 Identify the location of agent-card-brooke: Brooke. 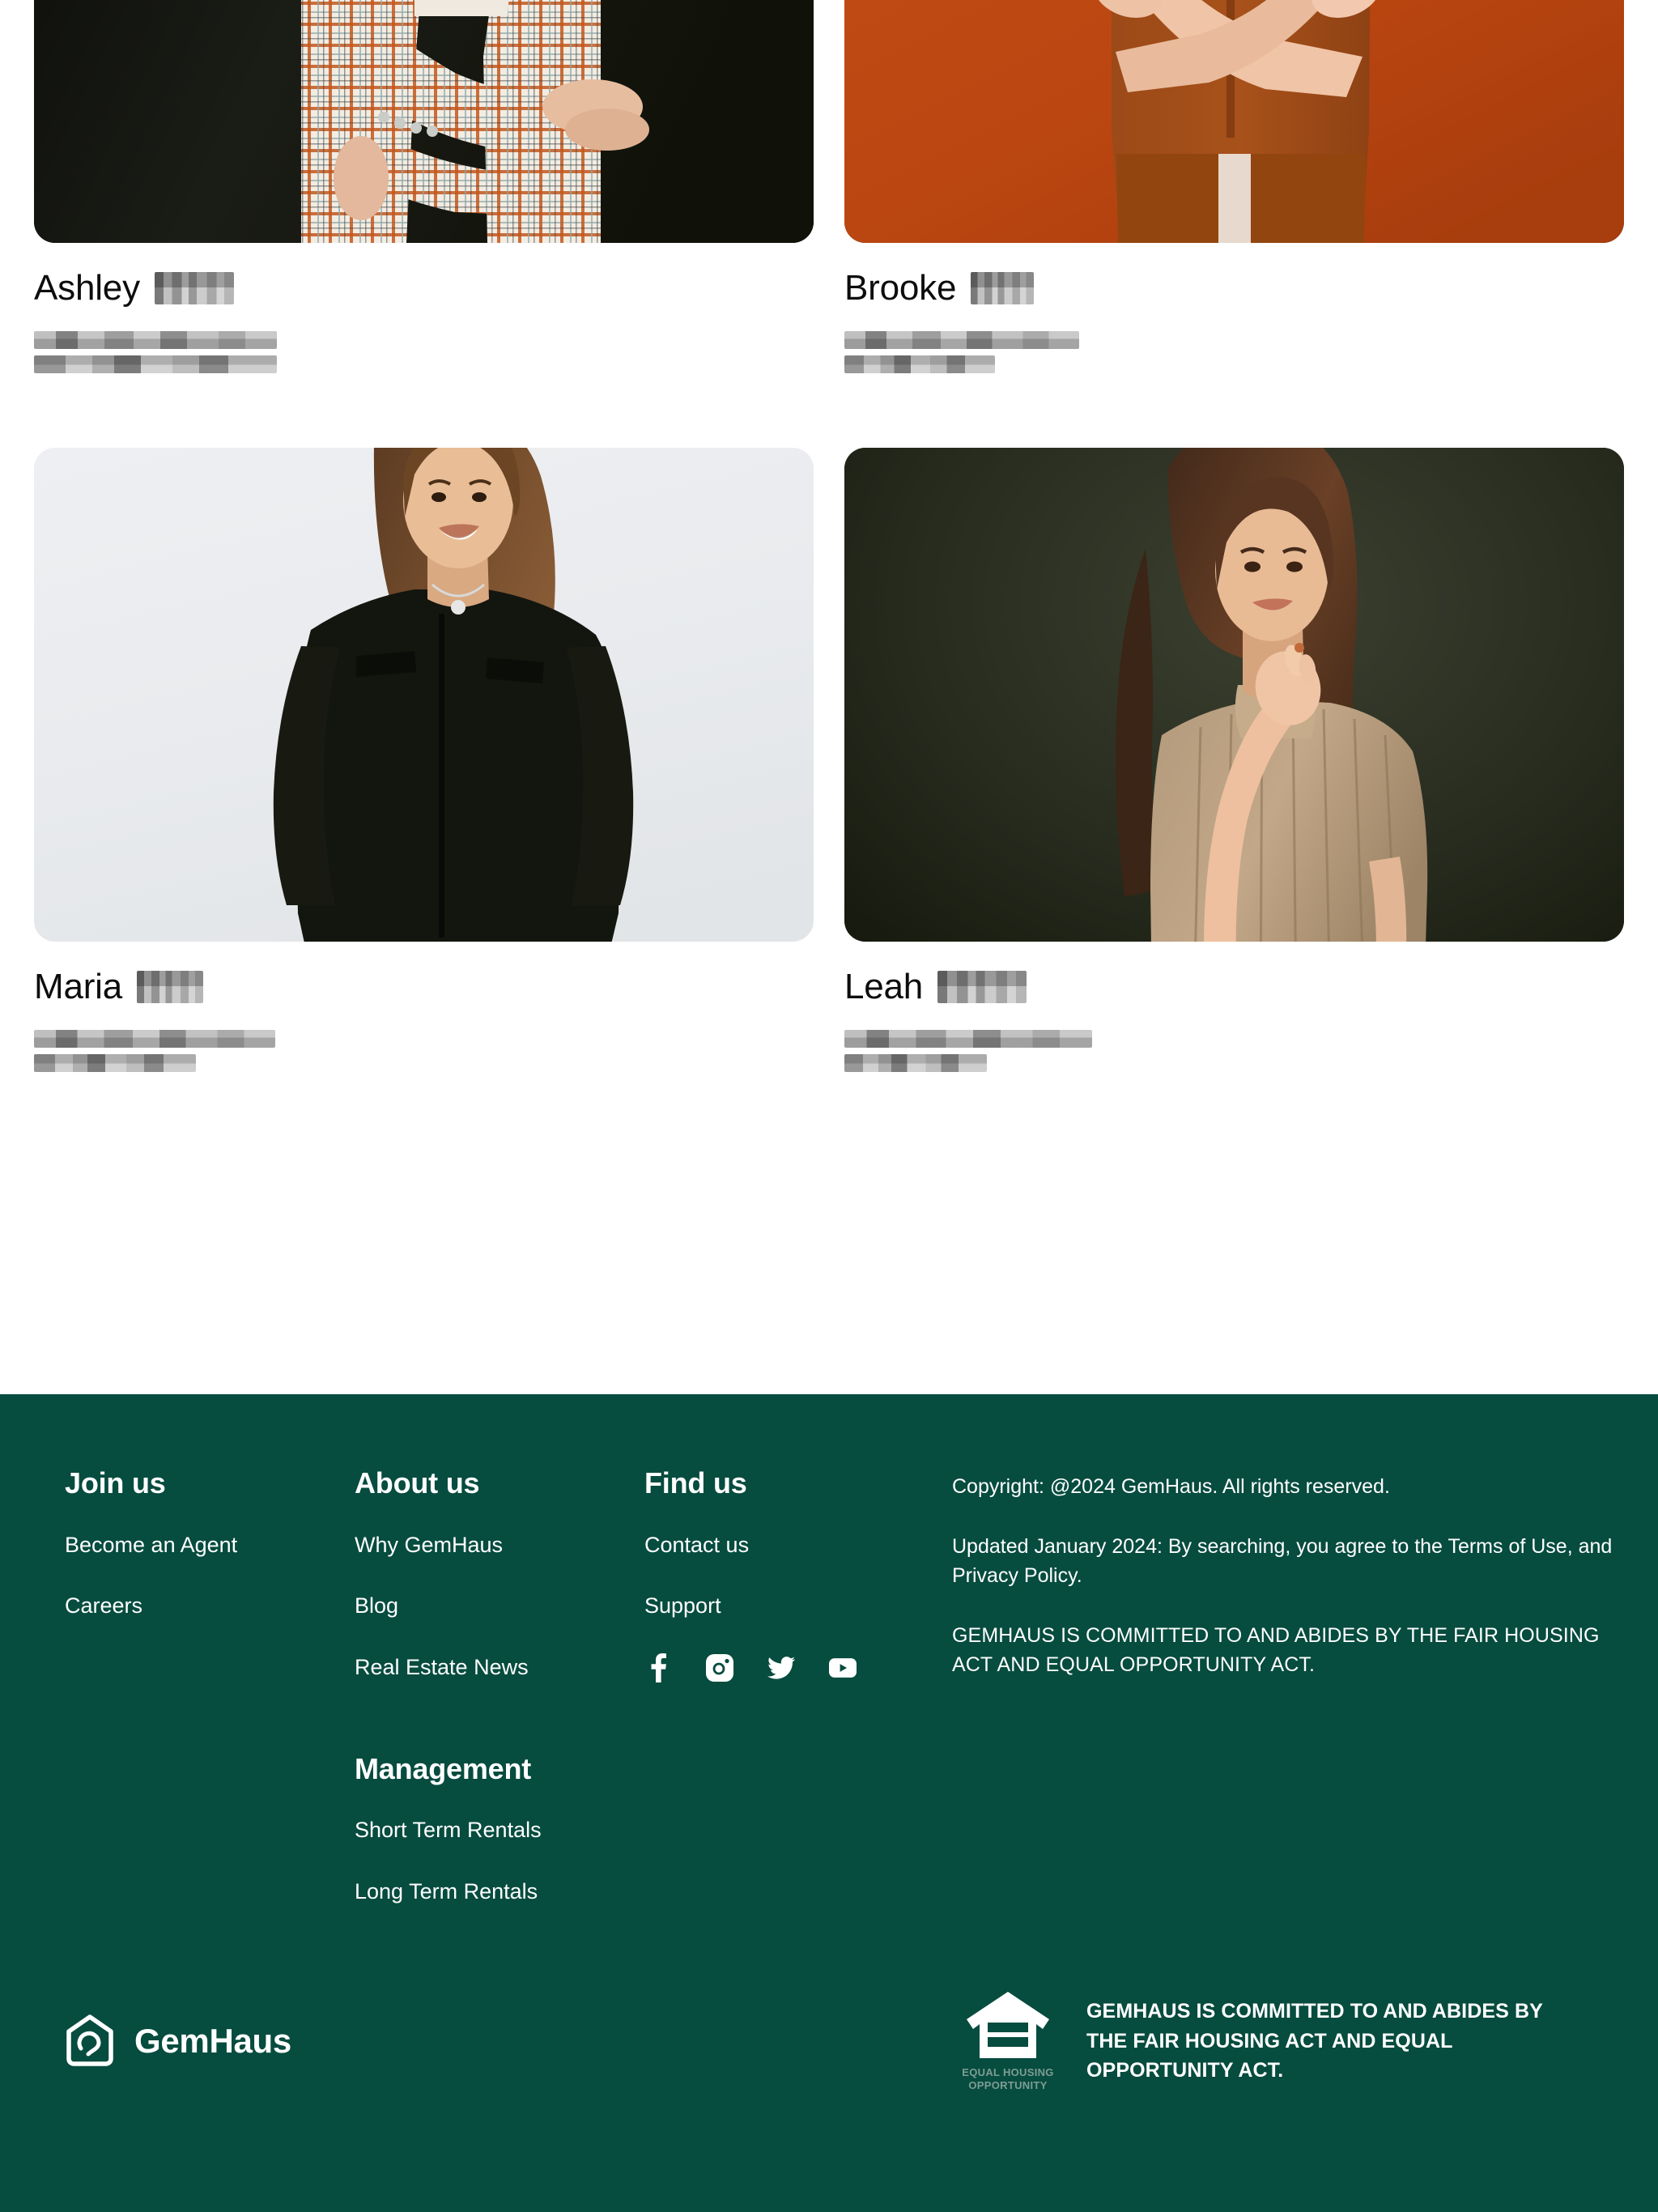
(1234, 187).